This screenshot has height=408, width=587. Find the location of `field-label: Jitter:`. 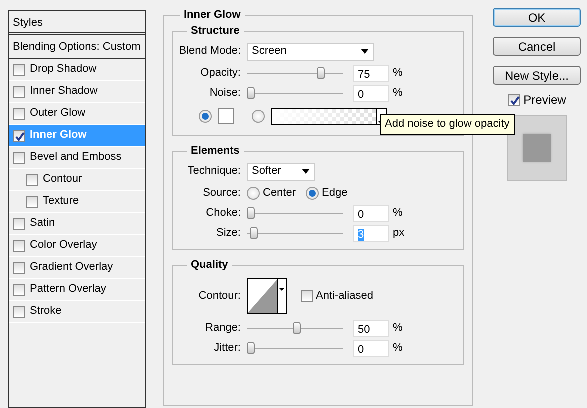

field-label: Jitter: is located at coordinates (227, 348).